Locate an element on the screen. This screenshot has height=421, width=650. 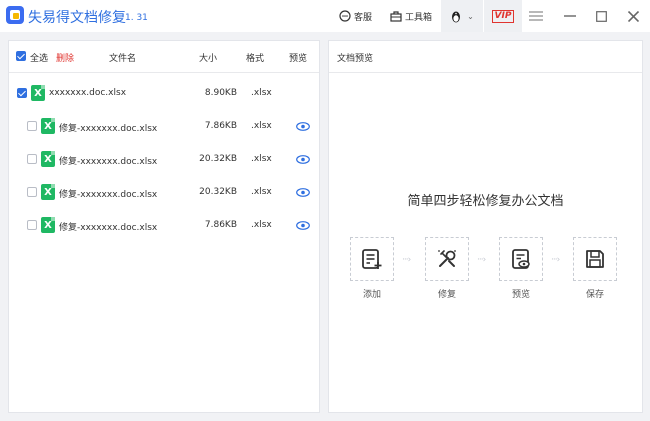
maximize-button is located at coordinates (601, 16).